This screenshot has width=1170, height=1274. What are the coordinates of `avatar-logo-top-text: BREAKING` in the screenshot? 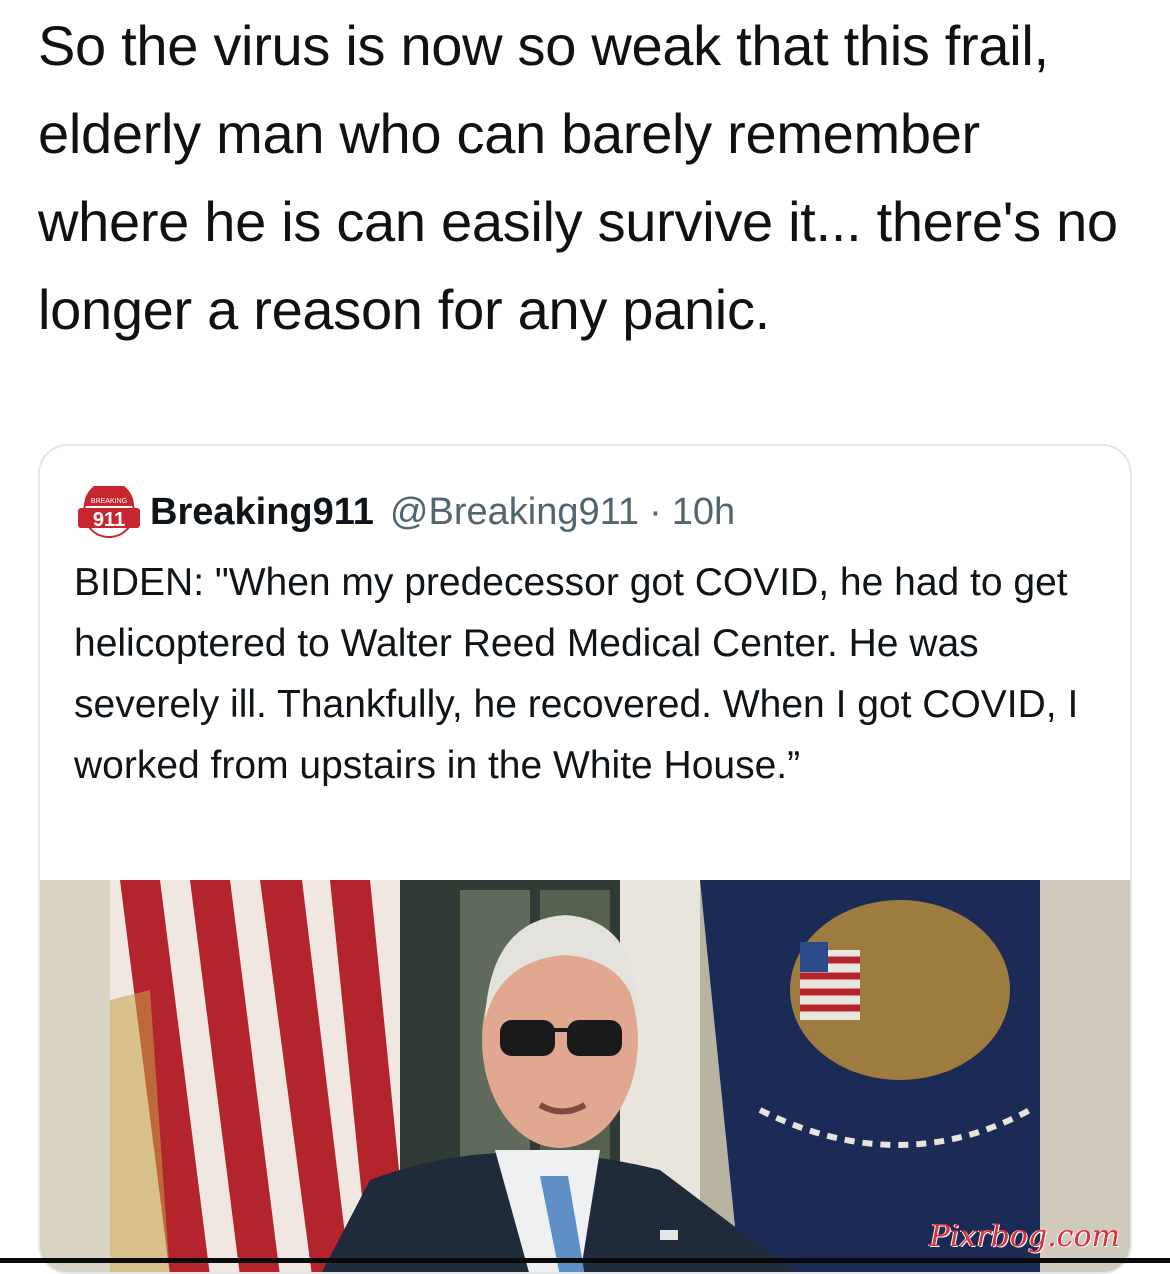 It's located at (109, 501).